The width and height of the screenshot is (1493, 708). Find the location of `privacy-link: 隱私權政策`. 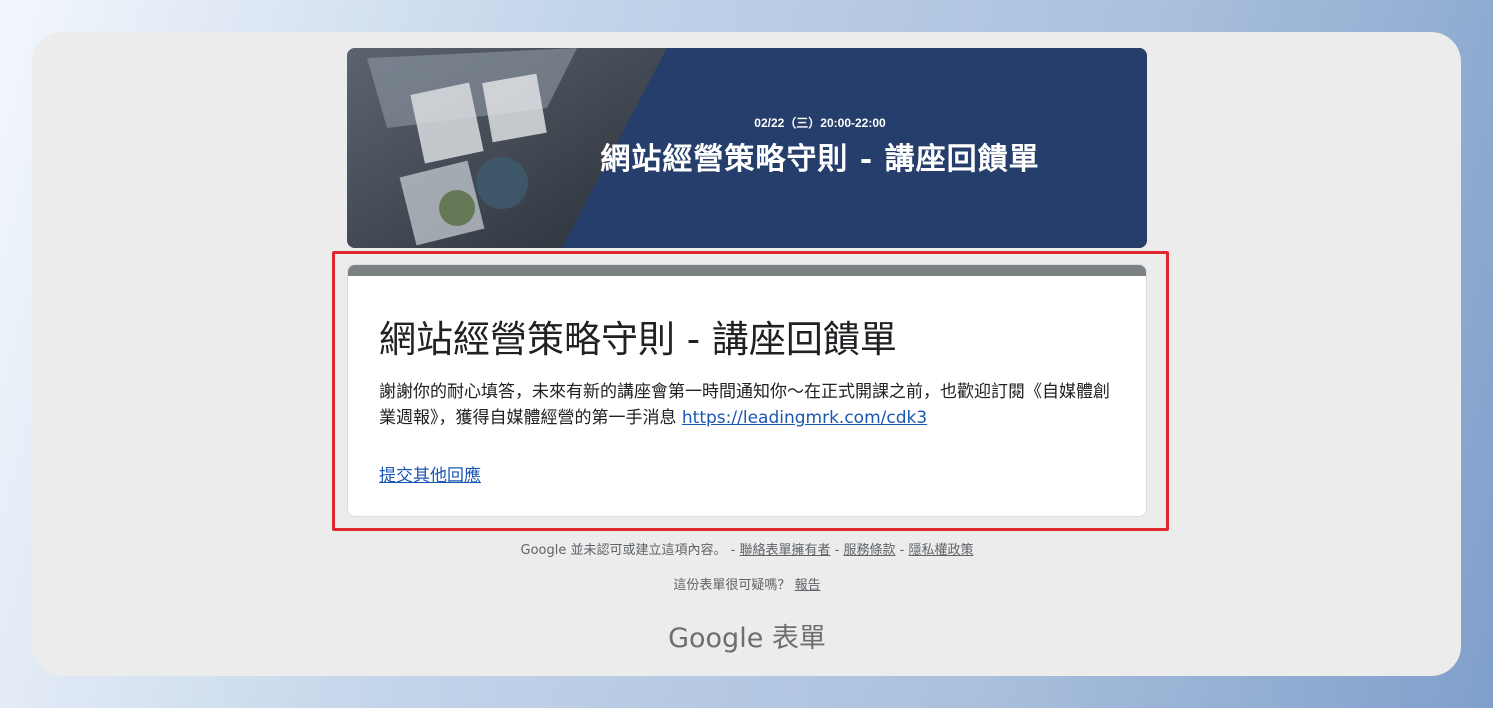

privacy-link: 隱私權政策 is located at coordinates (940, 550).